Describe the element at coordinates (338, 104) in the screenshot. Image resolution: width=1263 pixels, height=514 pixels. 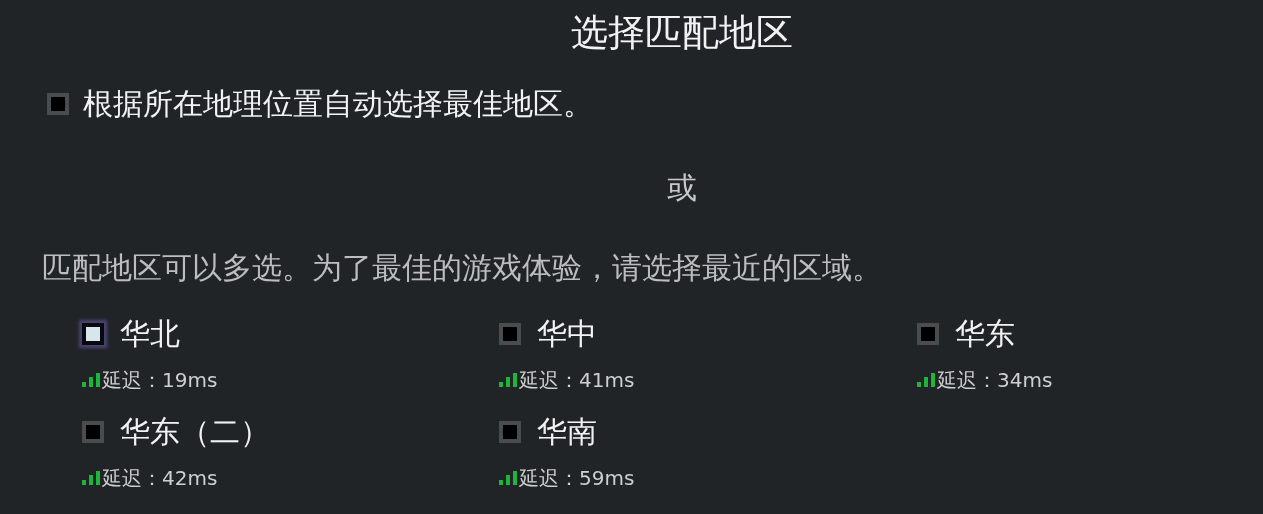
I see `checkbox-label: 根据所在地理位置自动选择最佳地区。` at that location.